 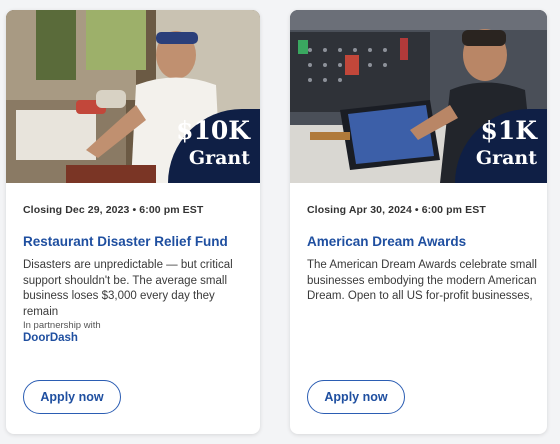 What do you see at coordinates (214, 146) in the screenshot?
I see `grant-amount-badge: $10K Grant` at bounding box center [214, 146].